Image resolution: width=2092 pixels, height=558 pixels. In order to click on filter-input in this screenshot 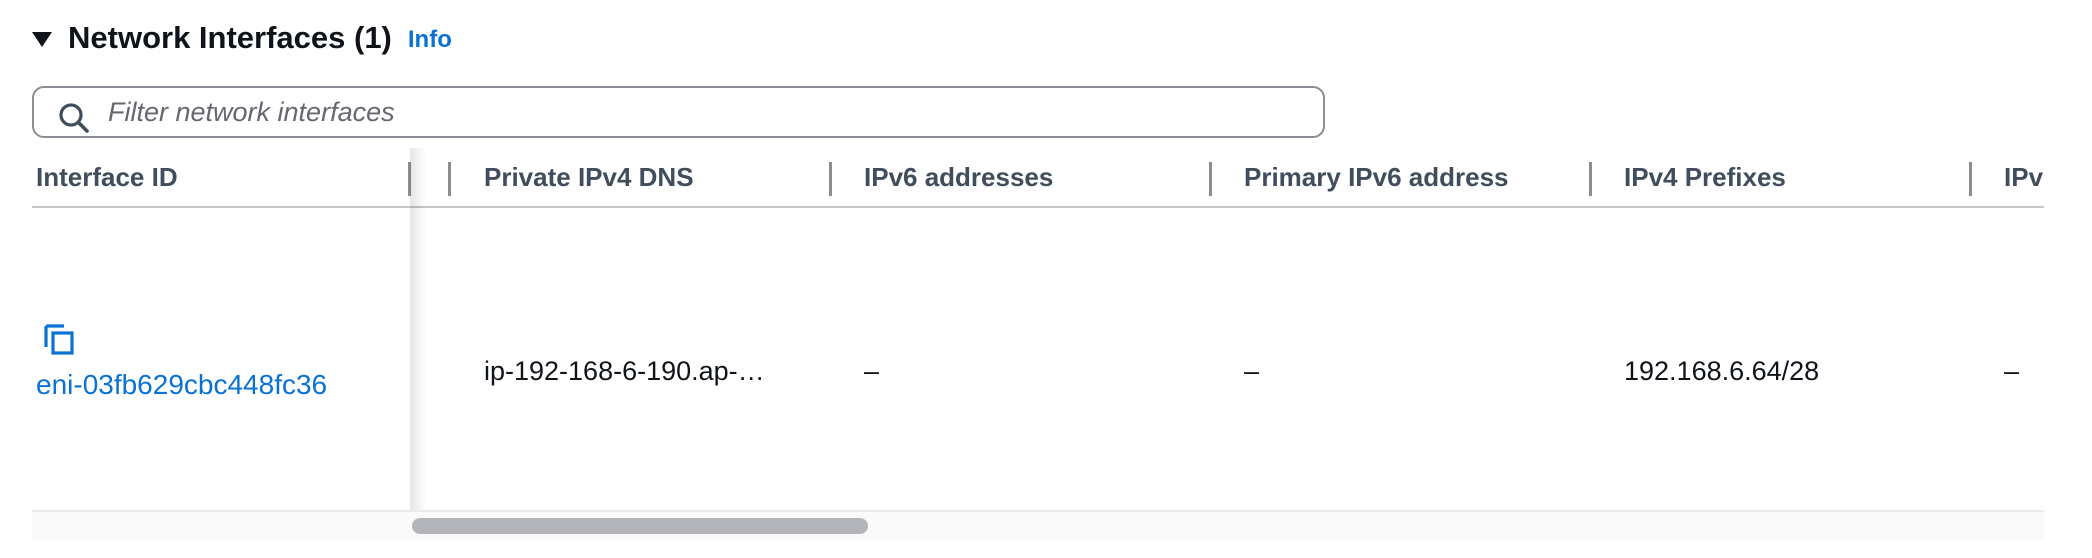, I will do `click(698, 112)`.